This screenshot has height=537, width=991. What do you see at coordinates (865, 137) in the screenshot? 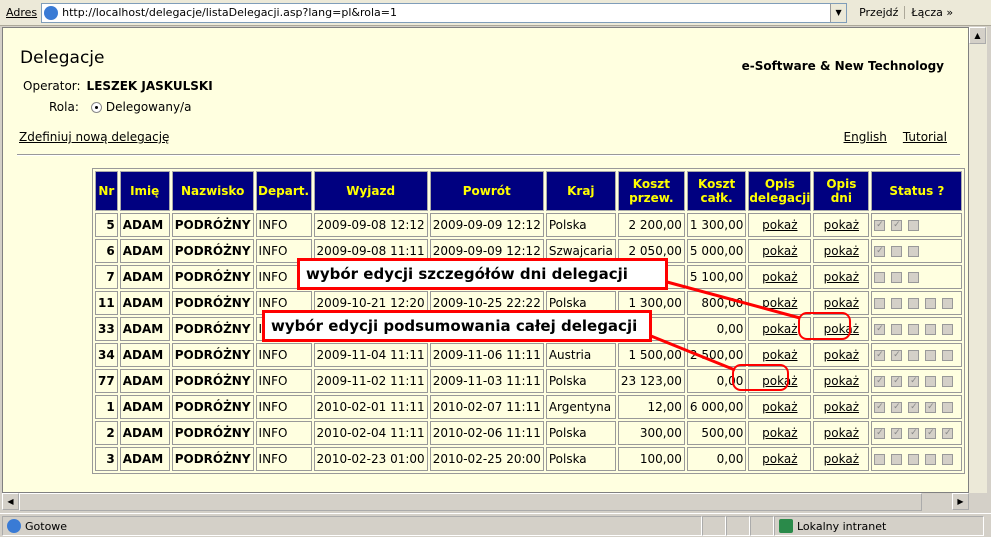
I see `english-link: English` at bounding box center [865, 137].